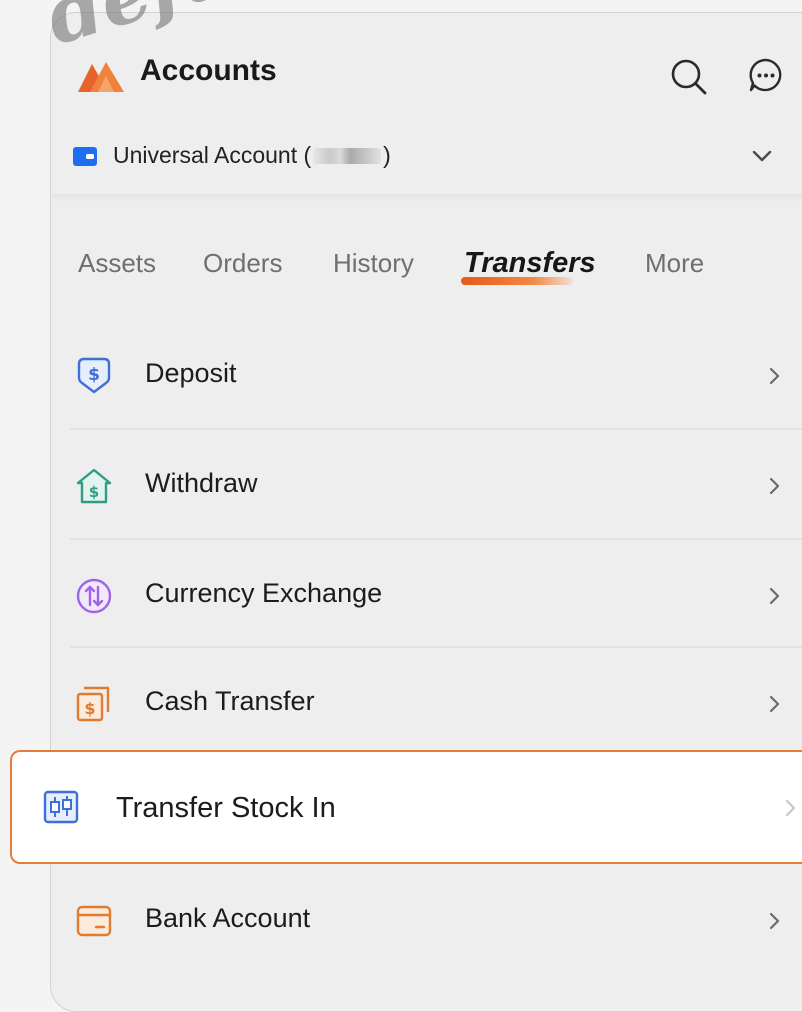 Image resolution: width=802 pixels, height=1012 pixels. What do you see at coordinates (406, 807) in the screenshot?
I see `menu-item-transfer-stock-in: Transfer Stock In` at bounding box center [406, 807].